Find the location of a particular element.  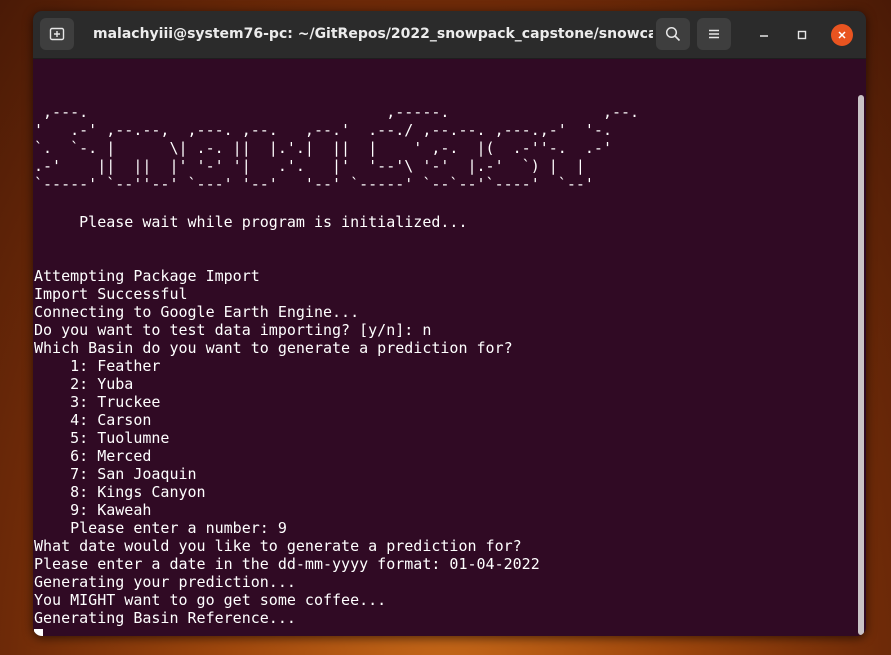

ascii-art-line: ,---. ,-----. ,--. is located at coordinates (346, 112).